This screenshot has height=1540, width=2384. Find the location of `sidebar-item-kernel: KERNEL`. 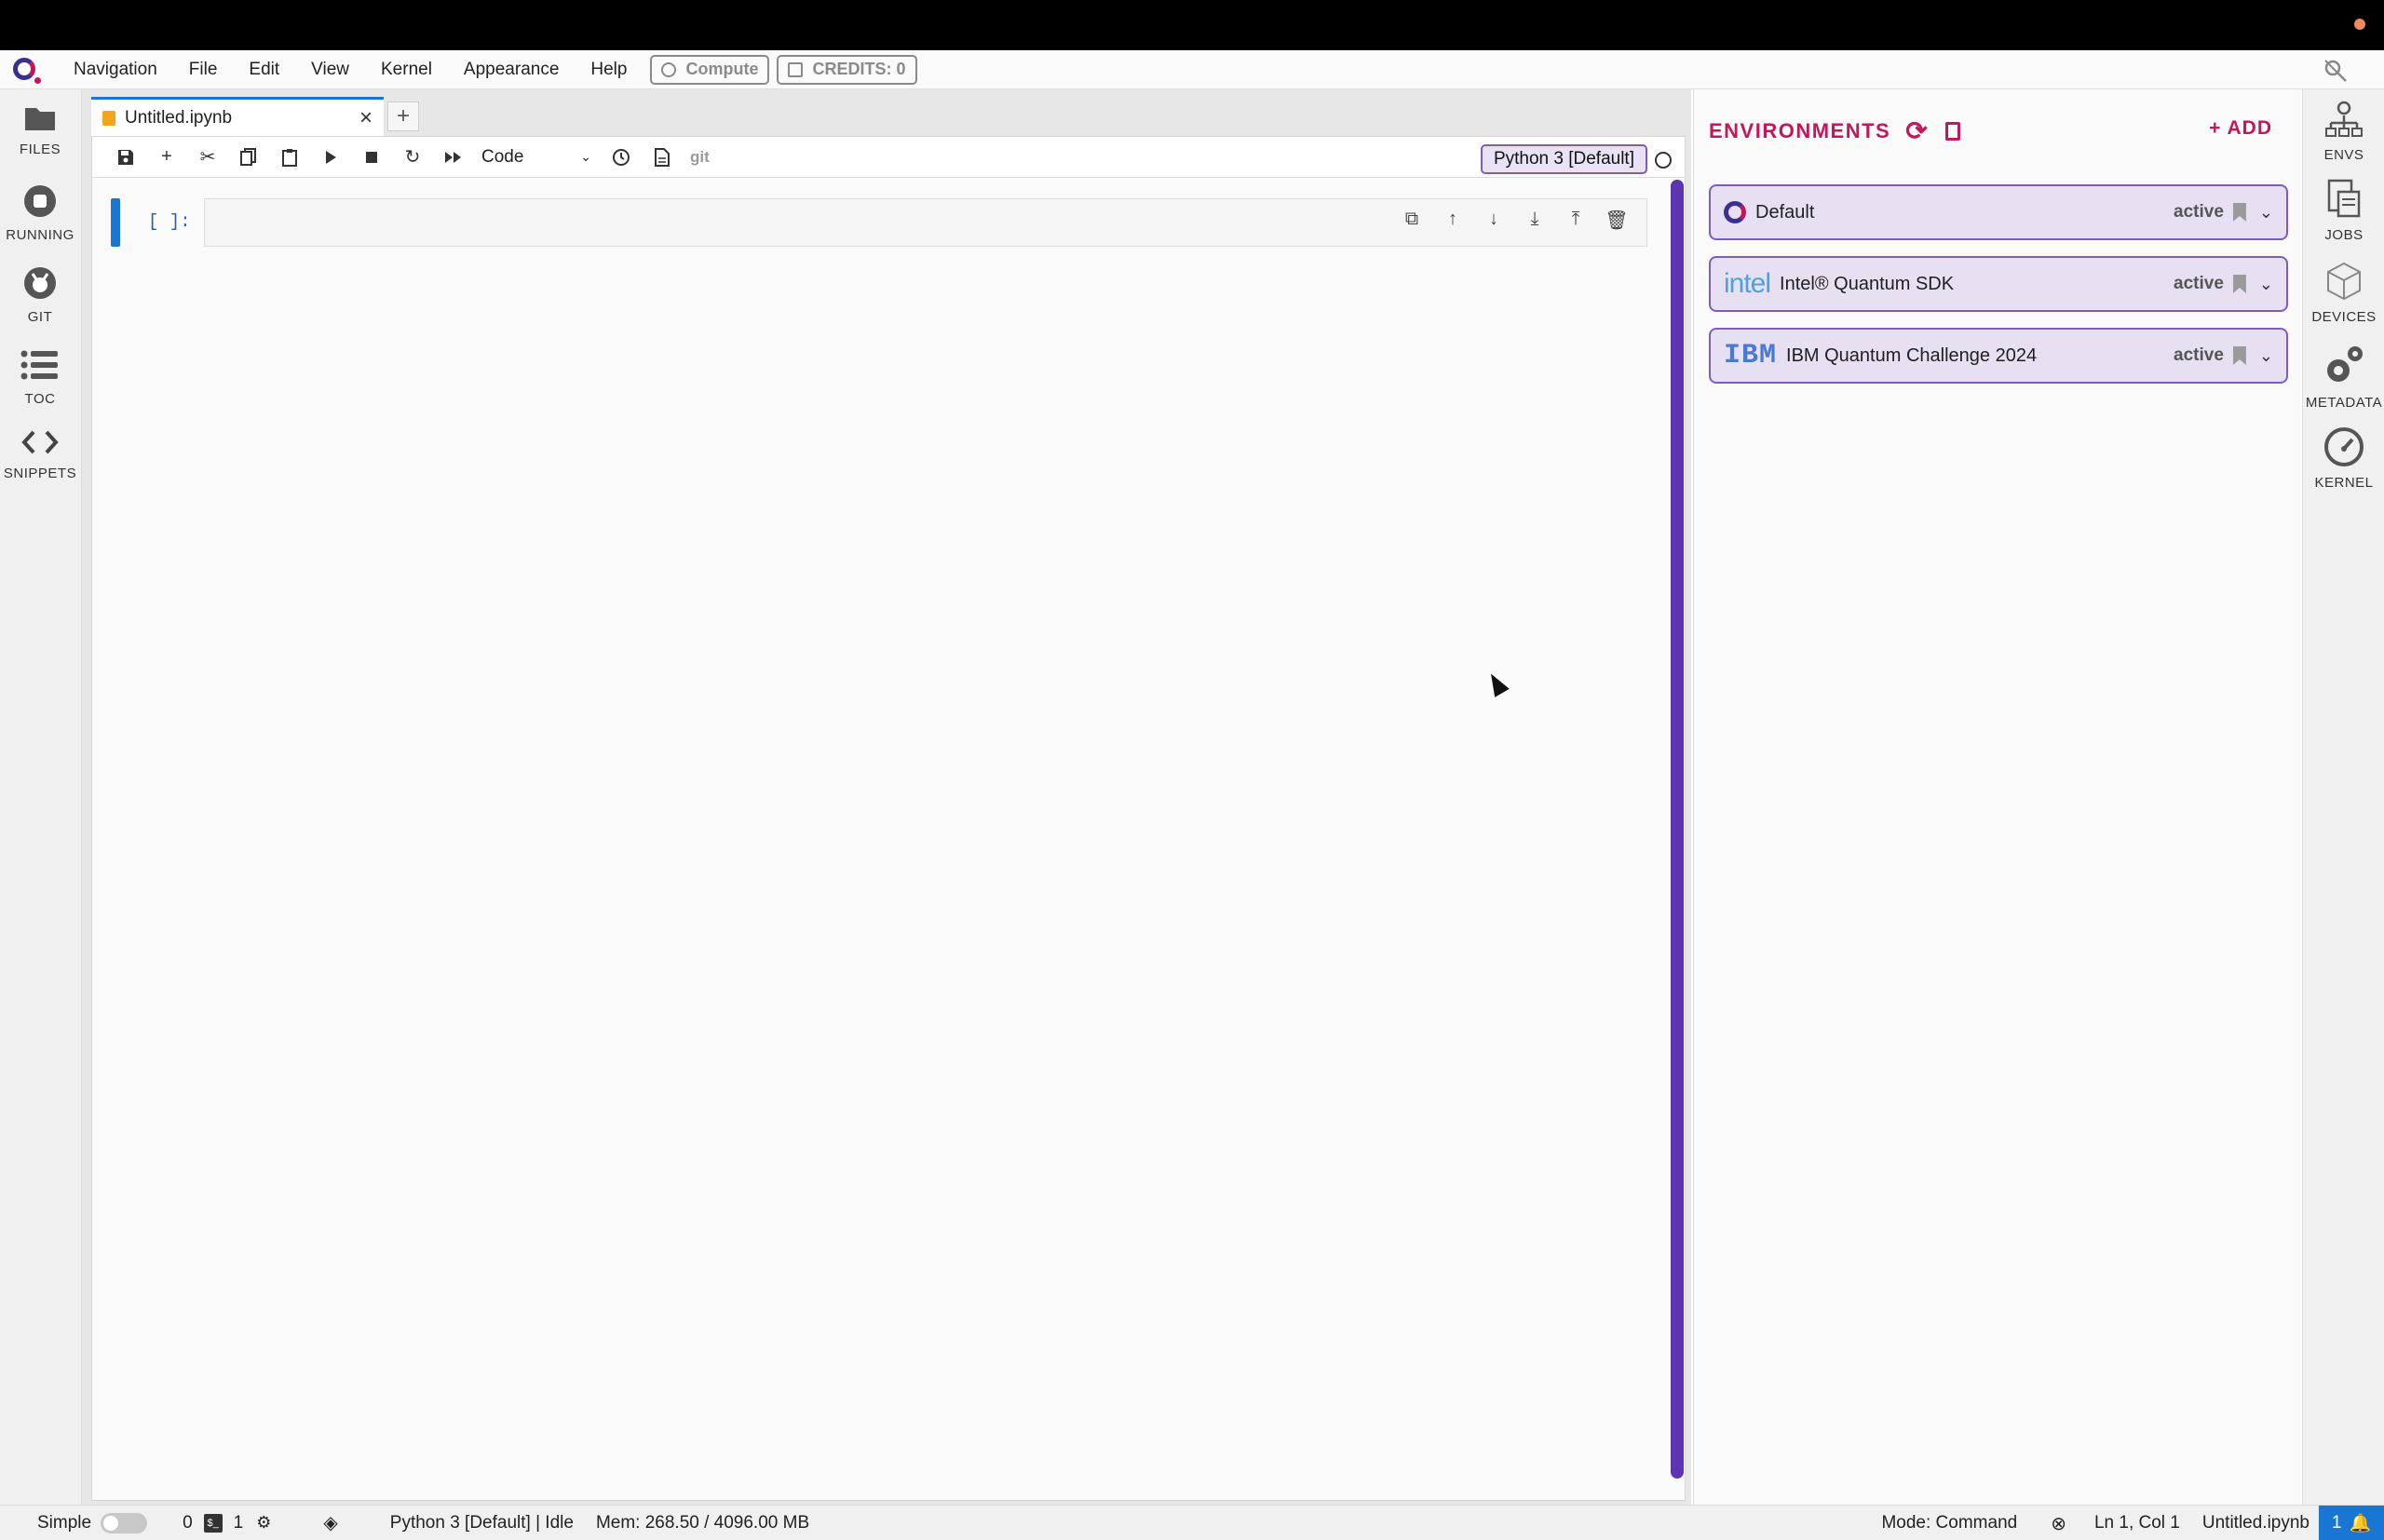

sidebar-item-kernel: KERNEL is located at coordinates (2343, 459).